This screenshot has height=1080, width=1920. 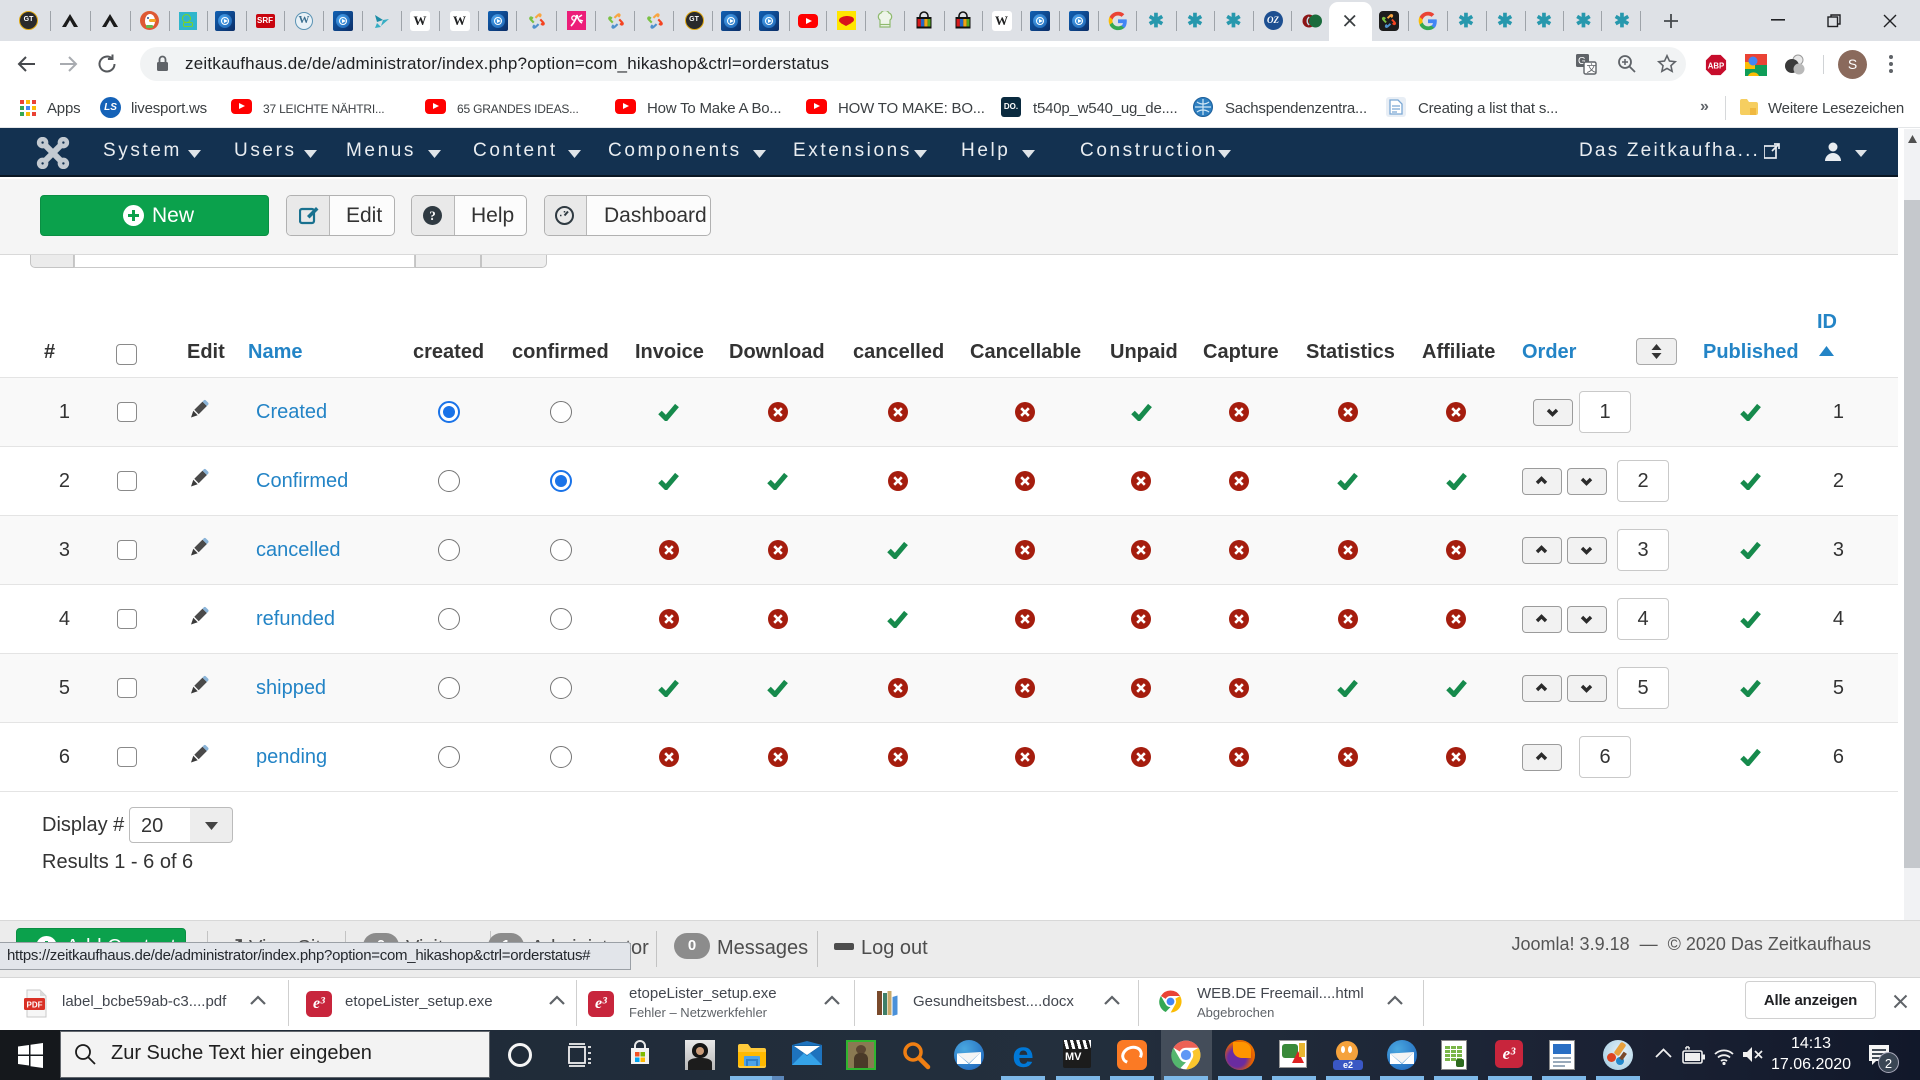 I want to click on svg-text: 文, so click(x=1592, y=68).